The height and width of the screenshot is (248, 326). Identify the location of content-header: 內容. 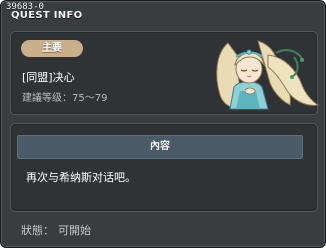
(160, 147).